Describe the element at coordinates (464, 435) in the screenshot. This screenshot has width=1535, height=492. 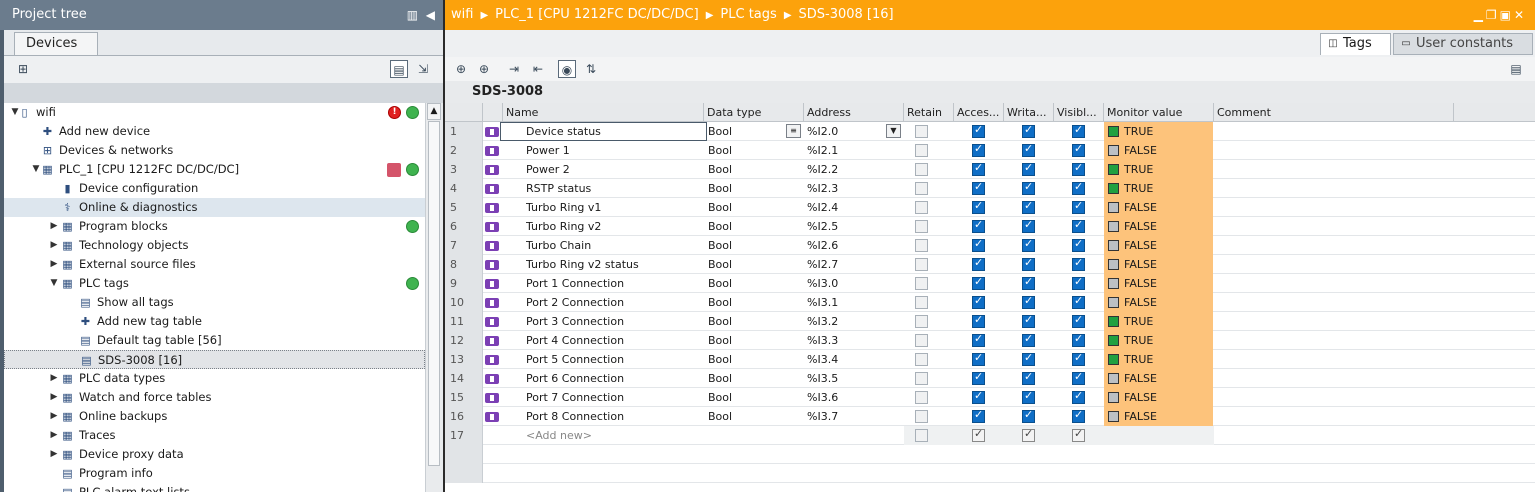
I see `row-number: 17` at that location.